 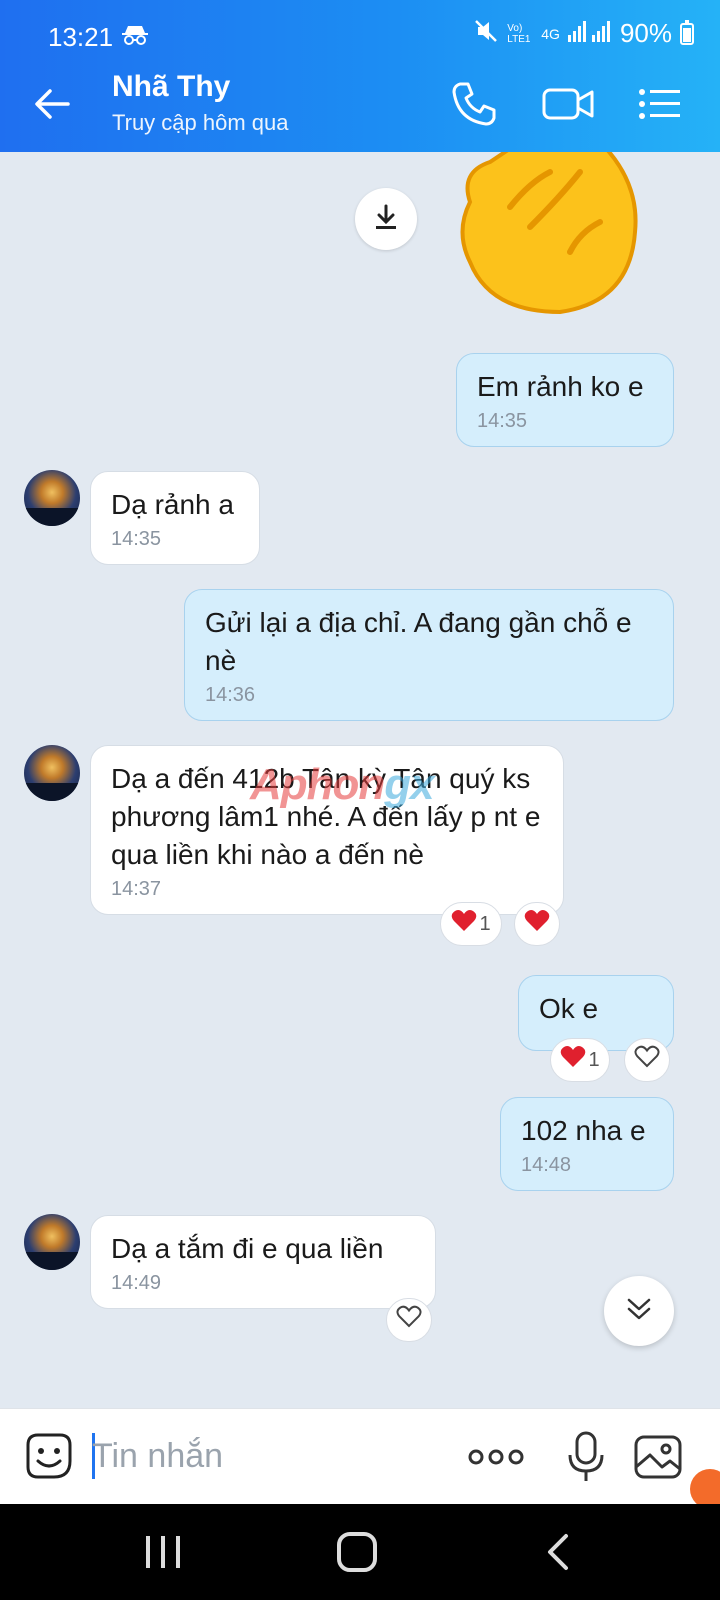 What do you see at coordinates (136, 1283) in the screenshot?
I see `message-time: 14:49` at bounding box center [136, 1283].